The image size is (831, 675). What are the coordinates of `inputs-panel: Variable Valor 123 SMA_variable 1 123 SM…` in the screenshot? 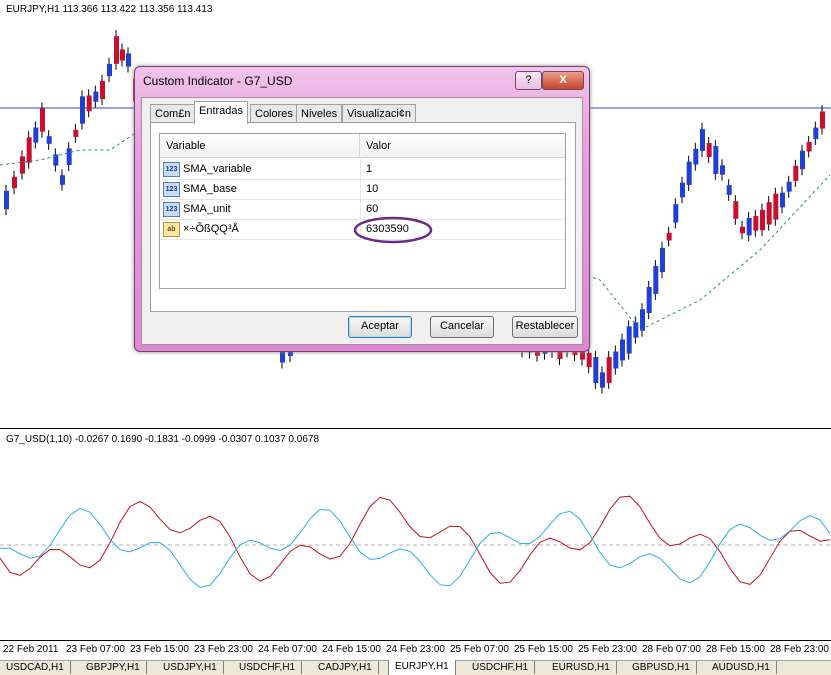 It's located at (363, 217).